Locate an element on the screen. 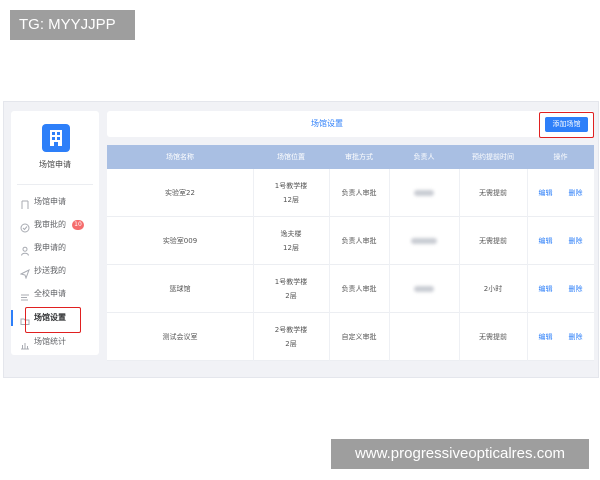  cell-location: 逸夫楼 12层 is located at coordinates (291, 241).